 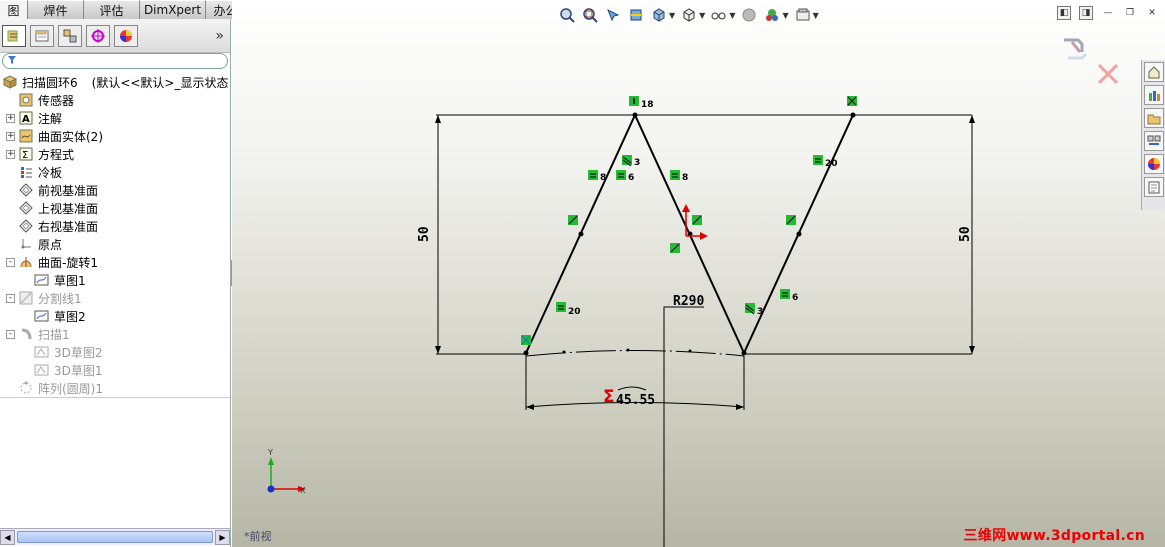 What do you see at coordinates (42, 370) in the screenshot?
I see `3d-sketch-icon` at bounding box center [42, 370].